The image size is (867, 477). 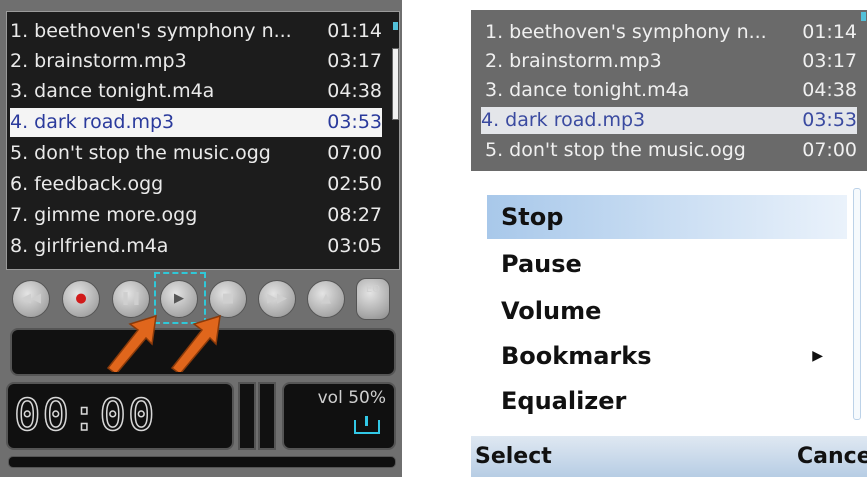 What do you see at coordinates (667, 356) in the screenshot?
I see `menu-item-bookmarks: Bookmarks ▶` at bounding box center [667, 356].